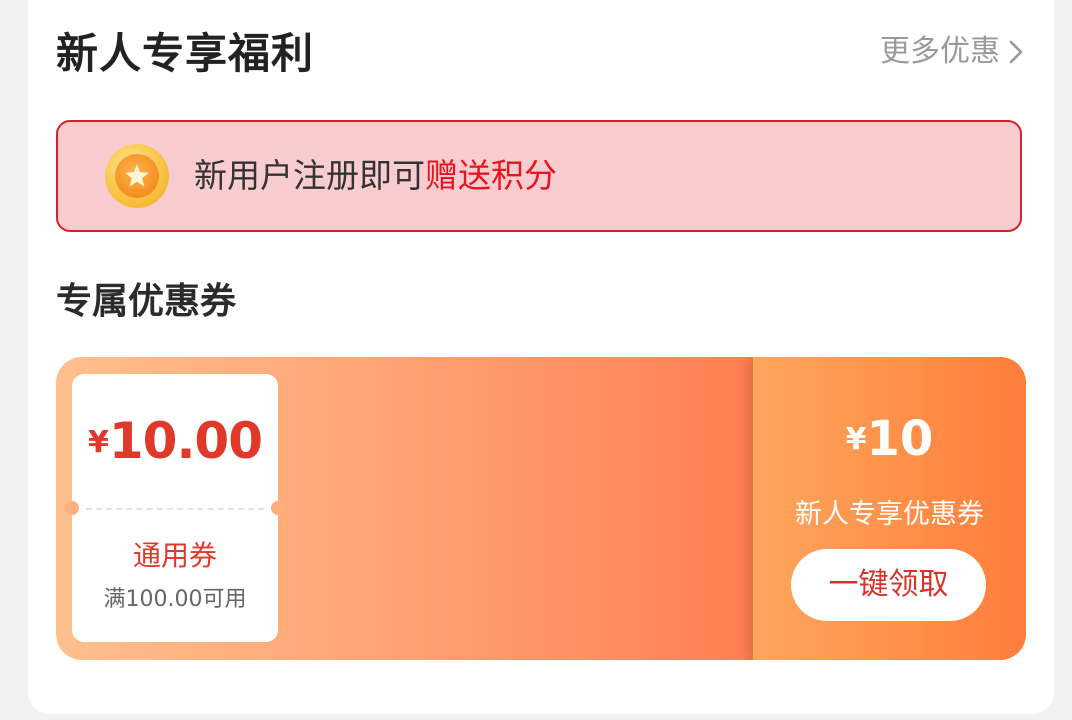 This screenshot has width=1072, height=720. I want to click on claim-all-button: 一键领取, so click(888, 585).